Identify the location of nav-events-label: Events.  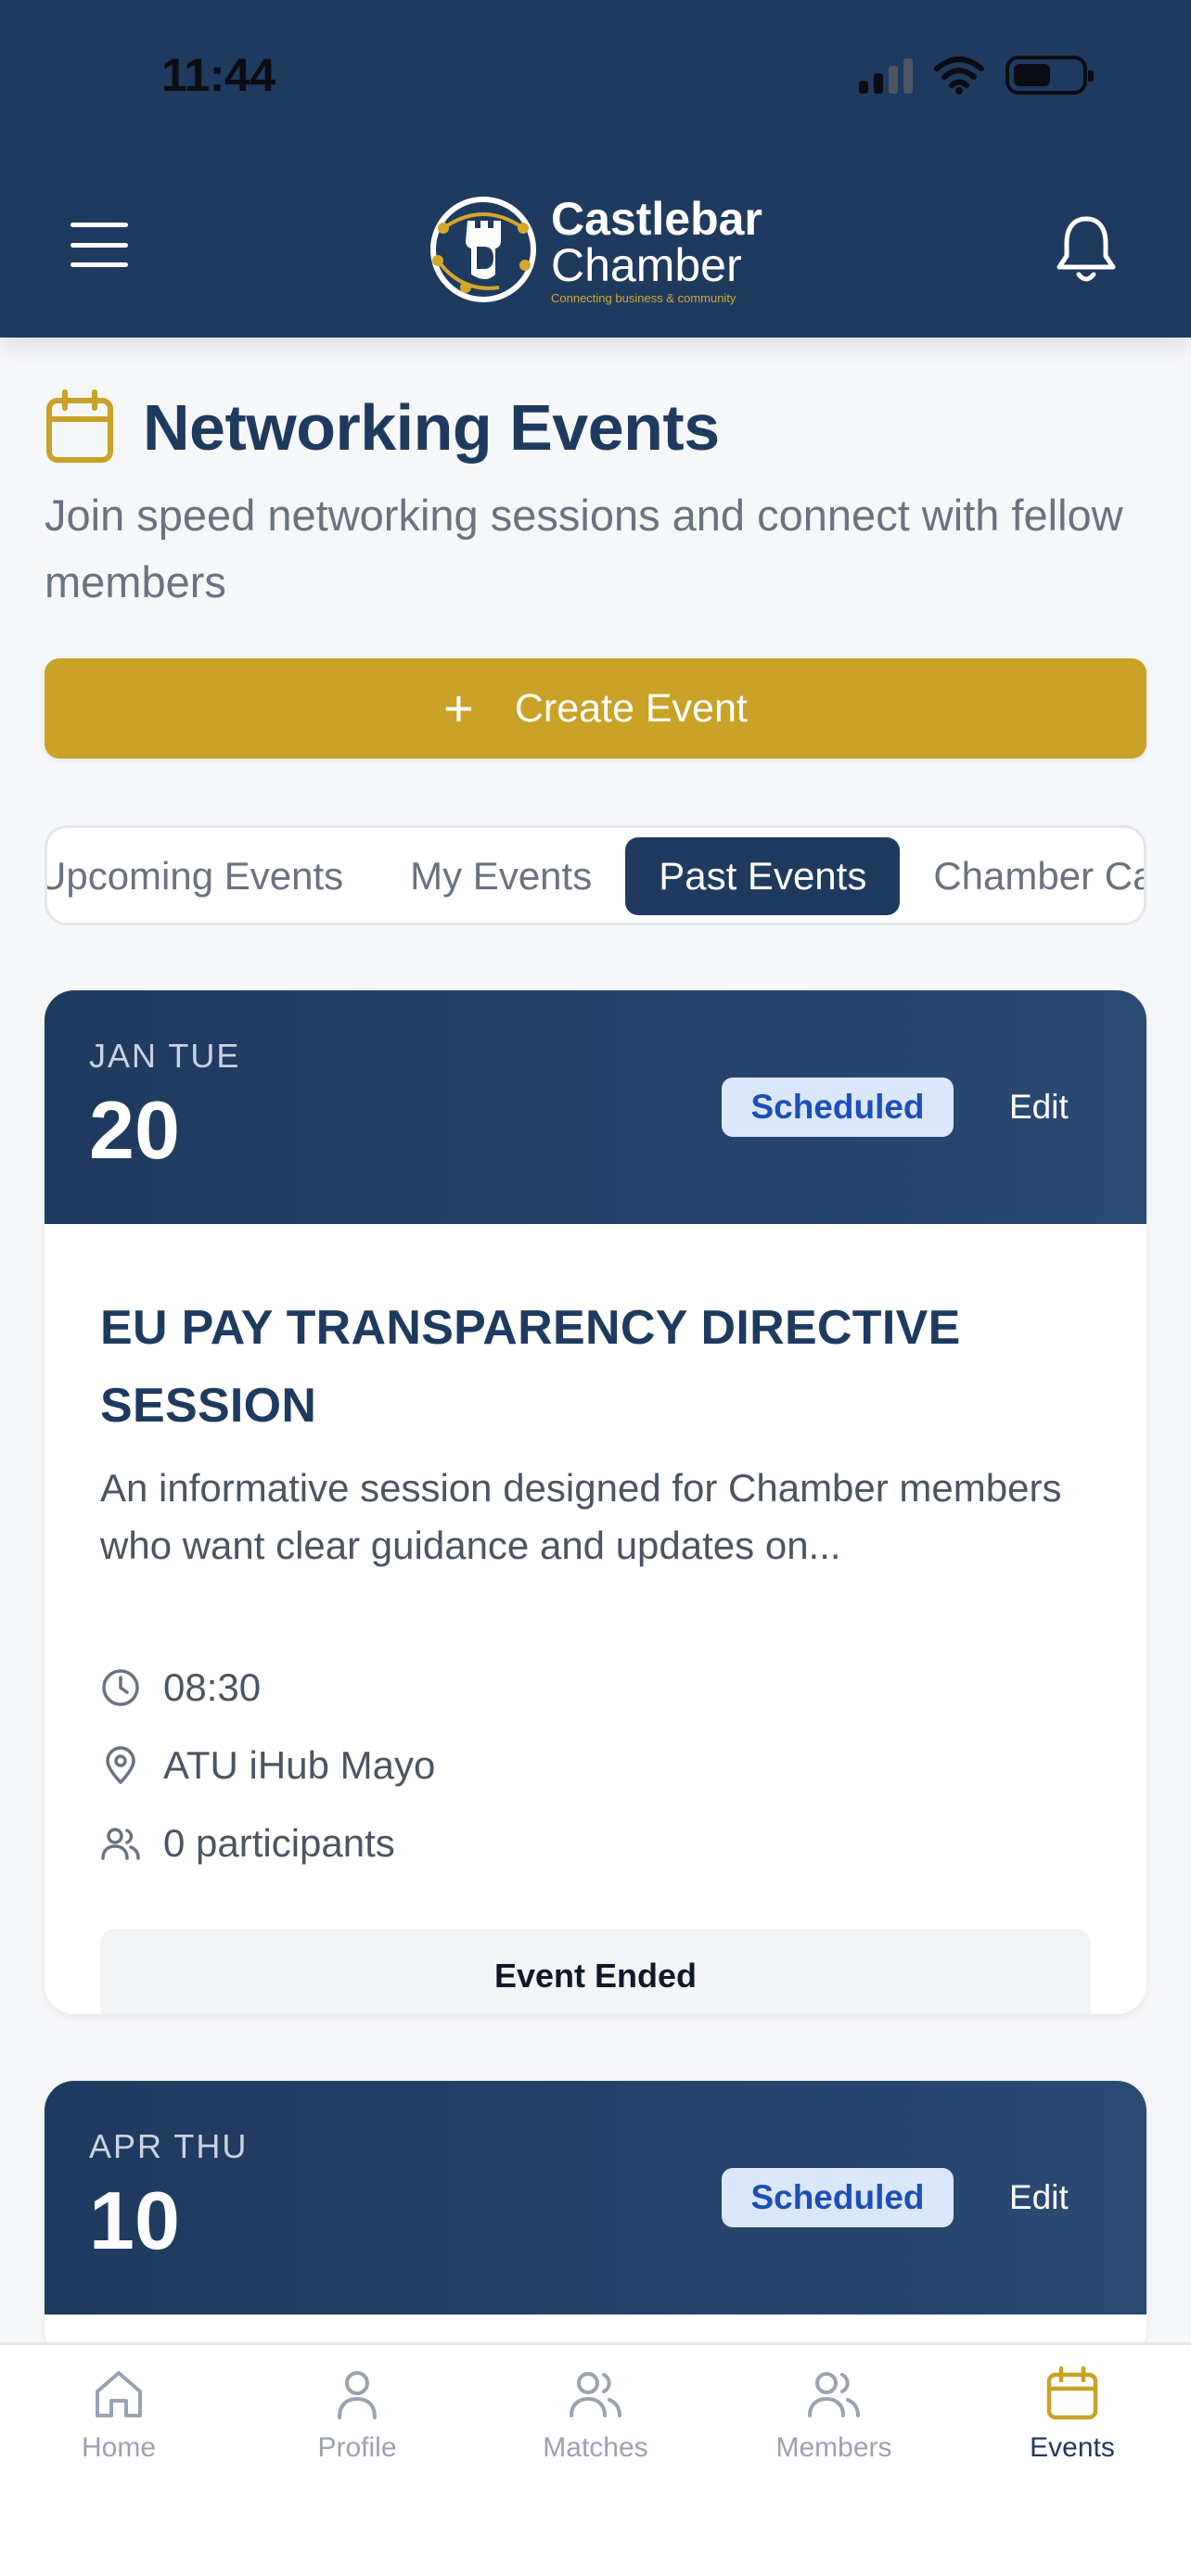
(1073, 2447).